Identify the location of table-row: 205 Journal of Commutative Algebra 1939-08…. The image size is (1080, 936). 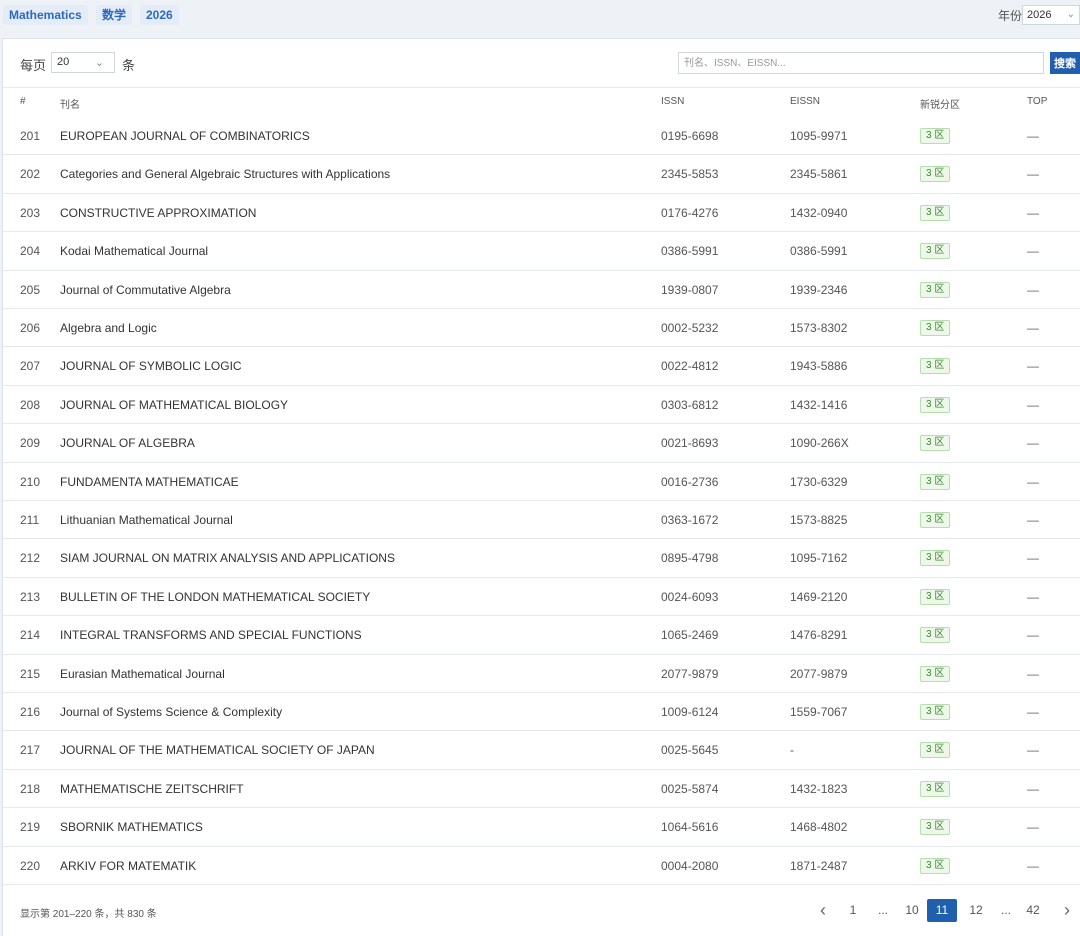
(541, 290).